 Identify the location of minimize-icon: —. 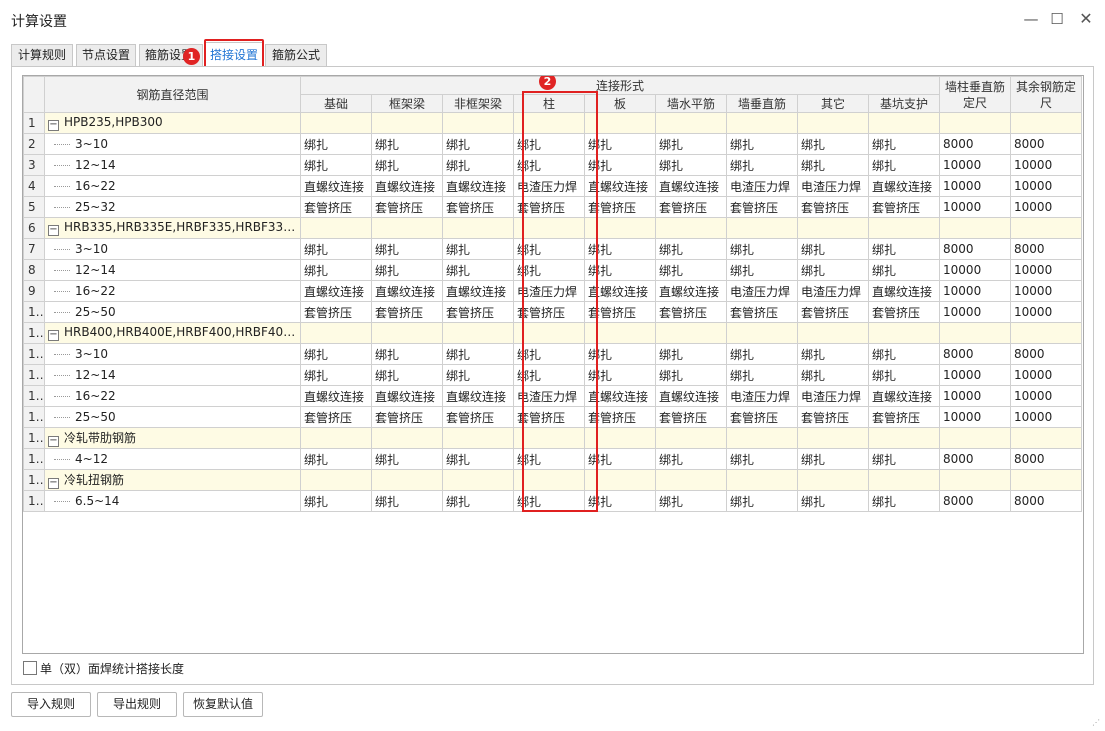
(1031, 19).